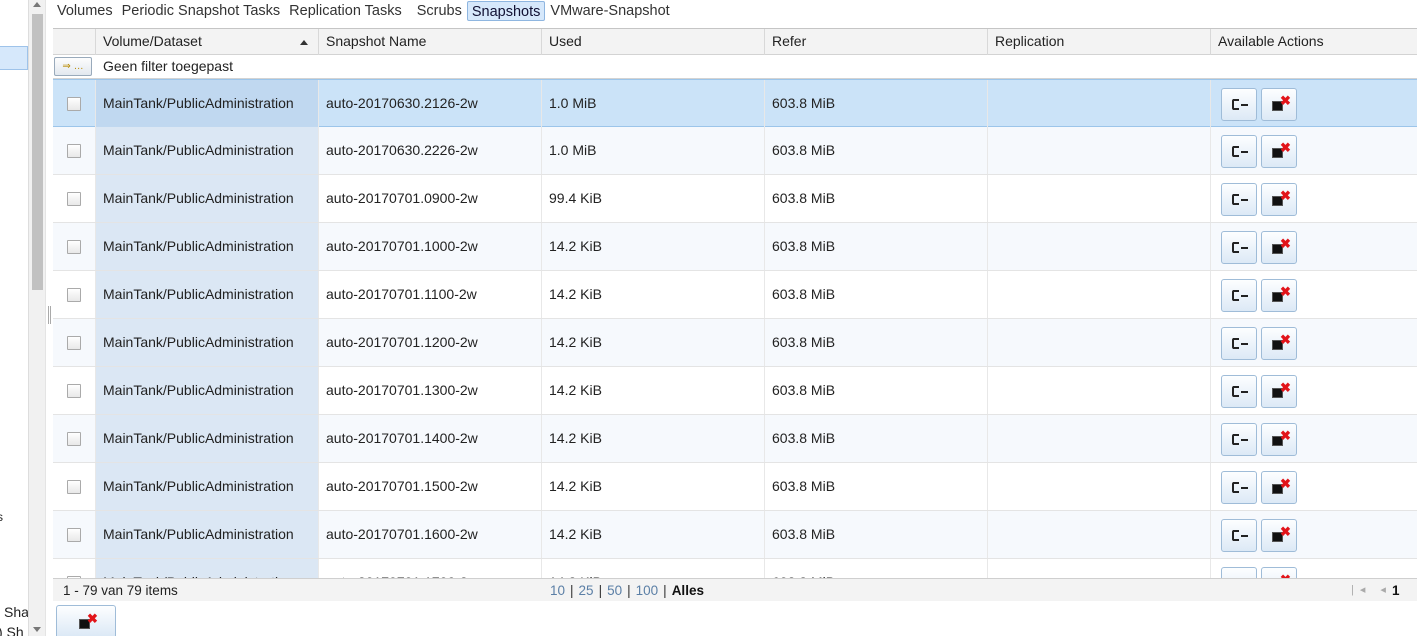 The width and height of the screenshot is (1417, 636). What do you see at coordinates (37, 152) in the screenshot?
I see `scrollbar-thumb` at bounding box center [37, 152].